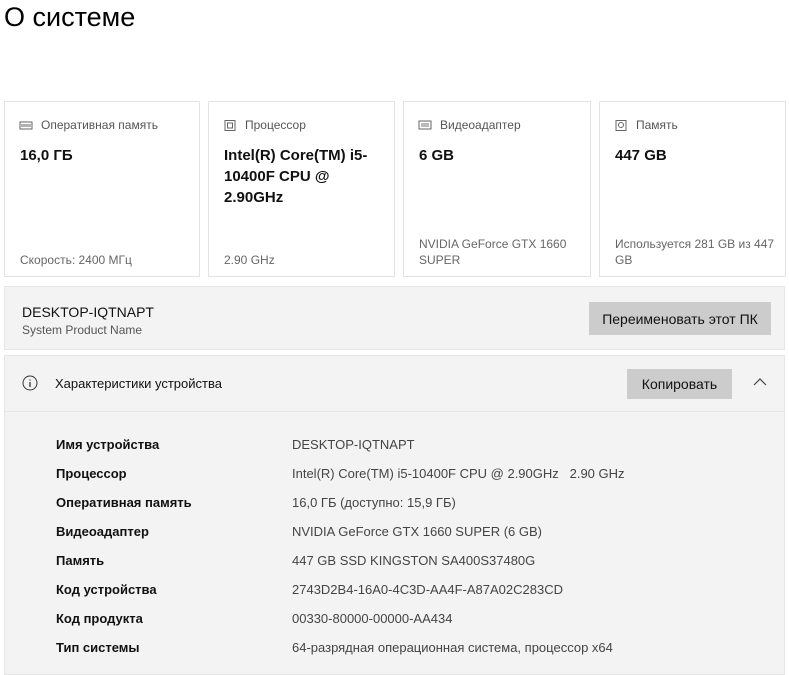 The width and height of the screenshot is (789, 675). What do you see at coordinates (108, 444) in the screenshot?
I see `spec-label: Имя устройства` at bounding box center [108, 444].